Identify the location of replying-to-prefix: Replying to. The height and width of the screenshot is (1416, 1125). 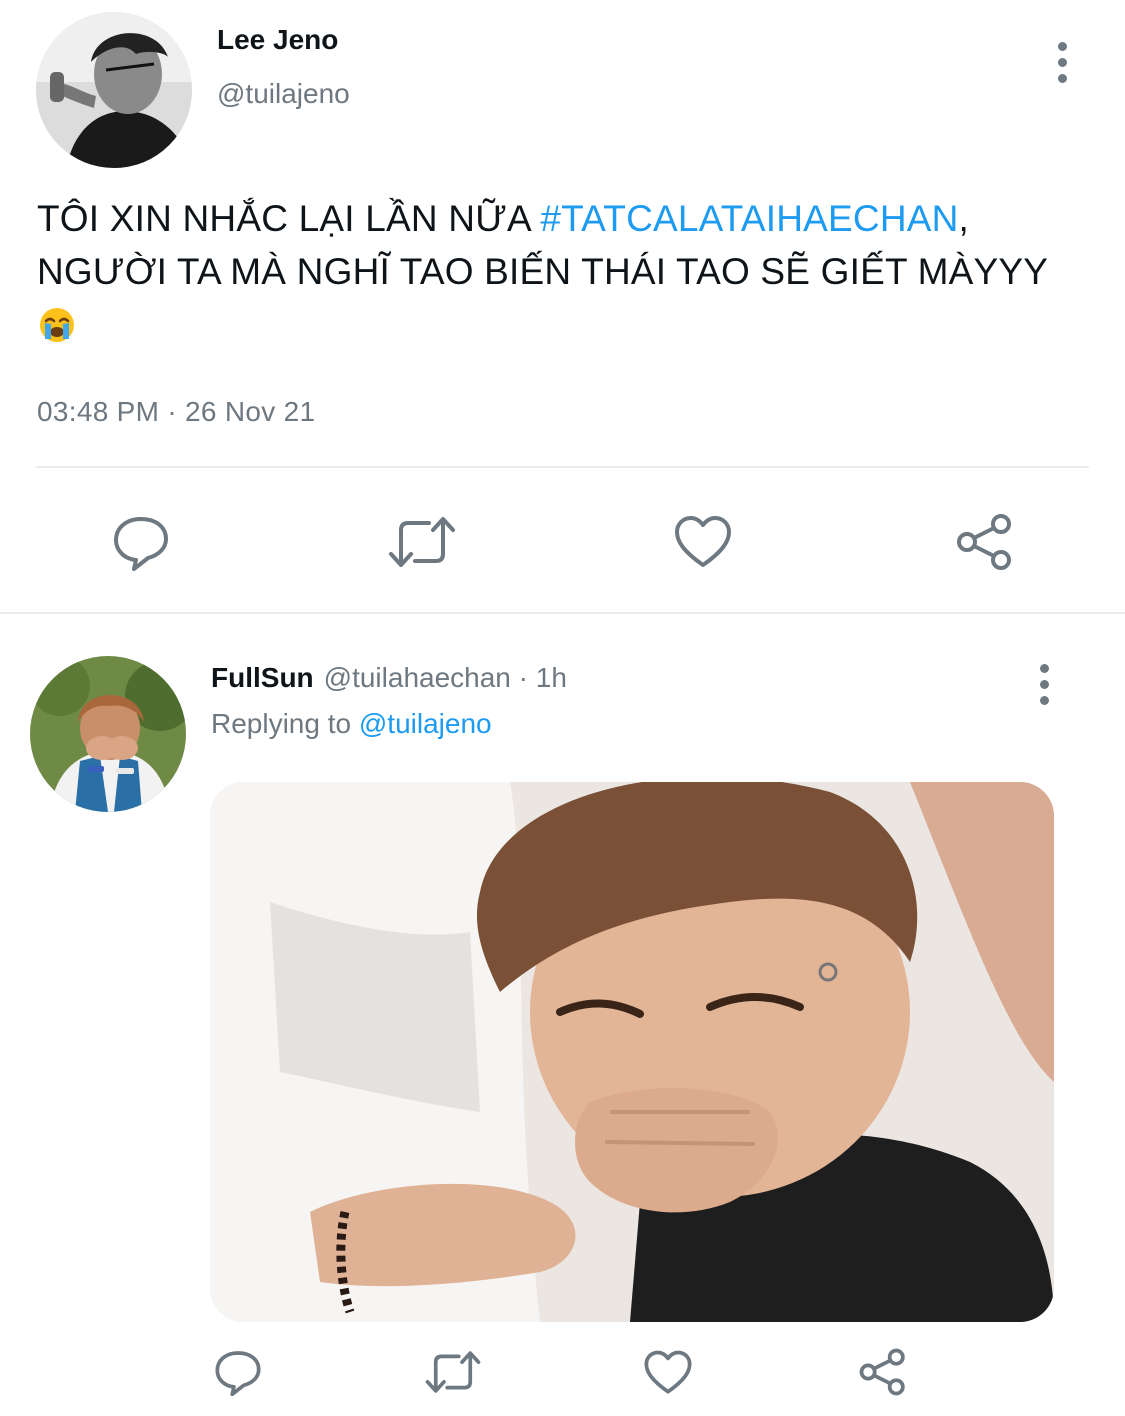
(285, 723).